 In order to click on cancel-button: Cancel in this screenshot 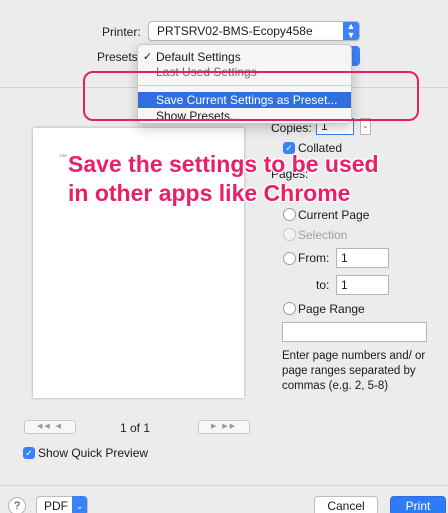, I will do `click(346, 504)`.